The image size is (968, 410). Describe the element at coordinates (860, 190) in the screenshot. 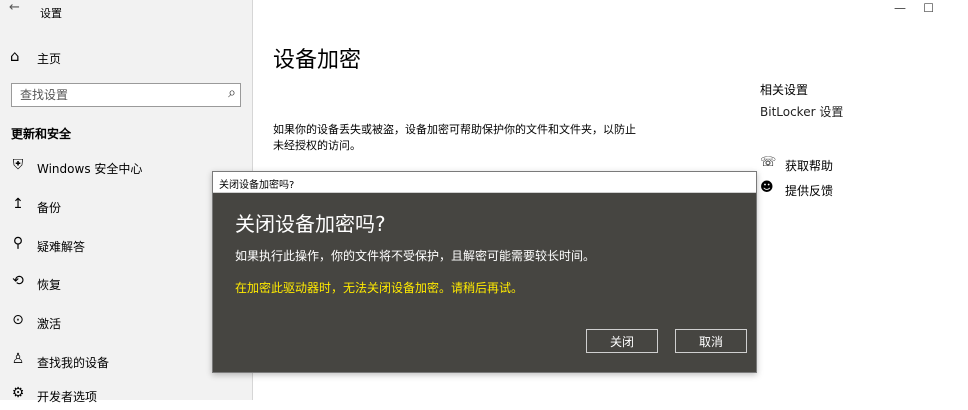

I see `give-feedback-link: ☻ 提供反馈` at that location.